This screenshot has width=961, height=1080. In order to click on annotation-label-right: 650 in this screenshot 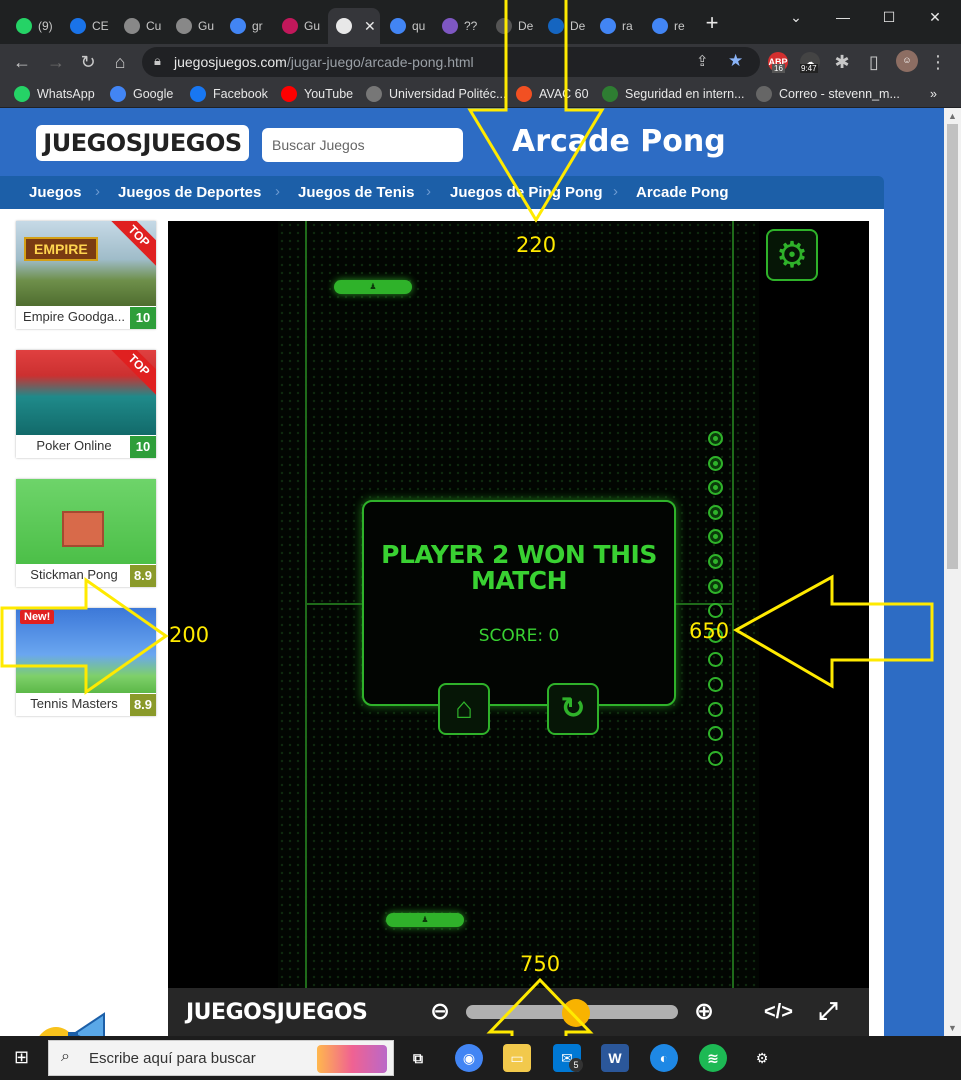, I will do `click(709, 631)`.